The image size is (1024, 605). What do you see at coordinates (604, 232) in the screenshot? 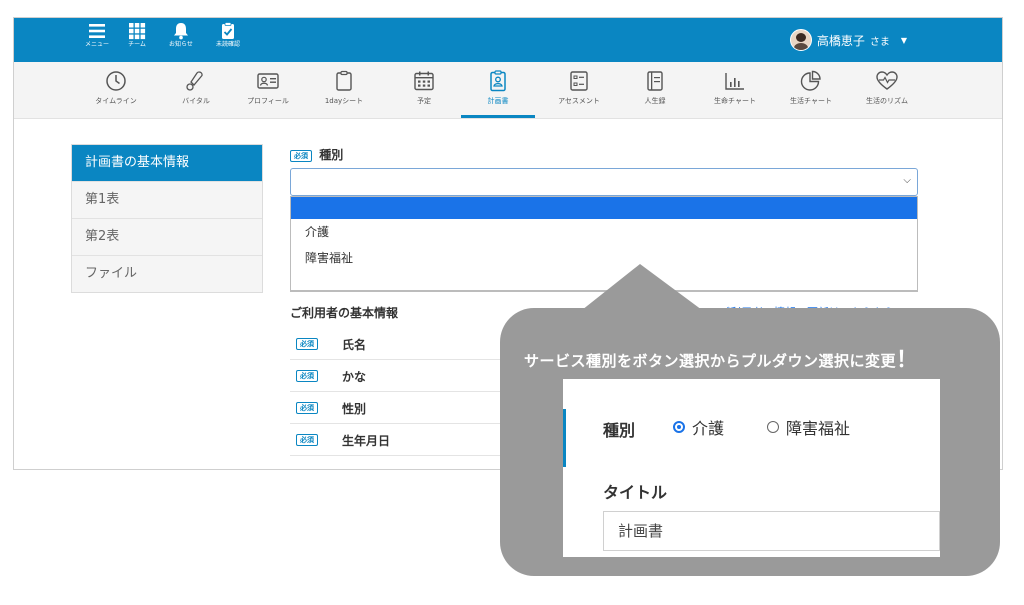
I see `dropdown-option-care: 介護` at bounding box center [604, 232].